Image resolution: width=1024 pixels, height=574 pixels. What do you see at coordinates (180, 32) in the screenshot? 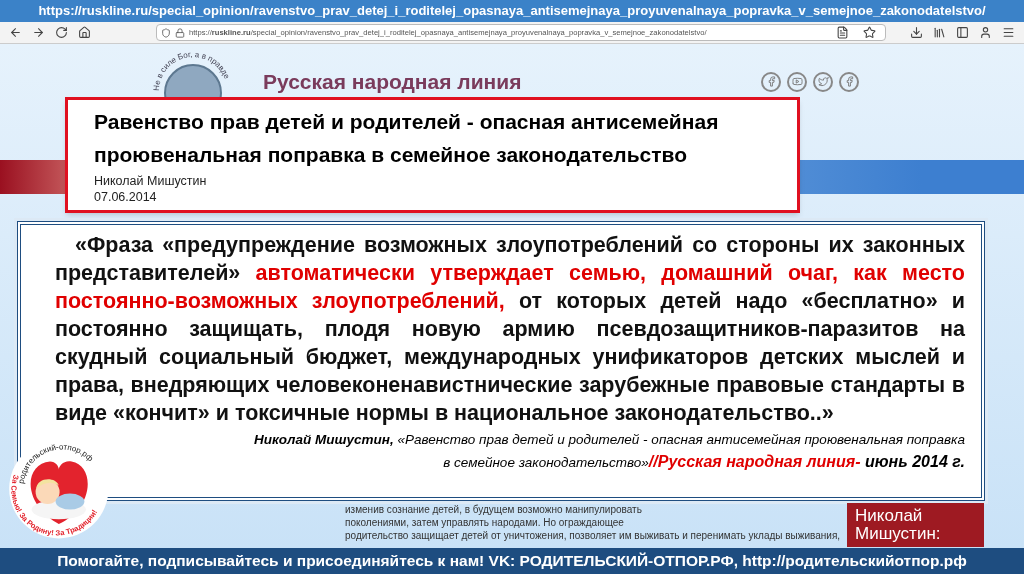
I see `lock-icon` at bounding box center [180, 32].